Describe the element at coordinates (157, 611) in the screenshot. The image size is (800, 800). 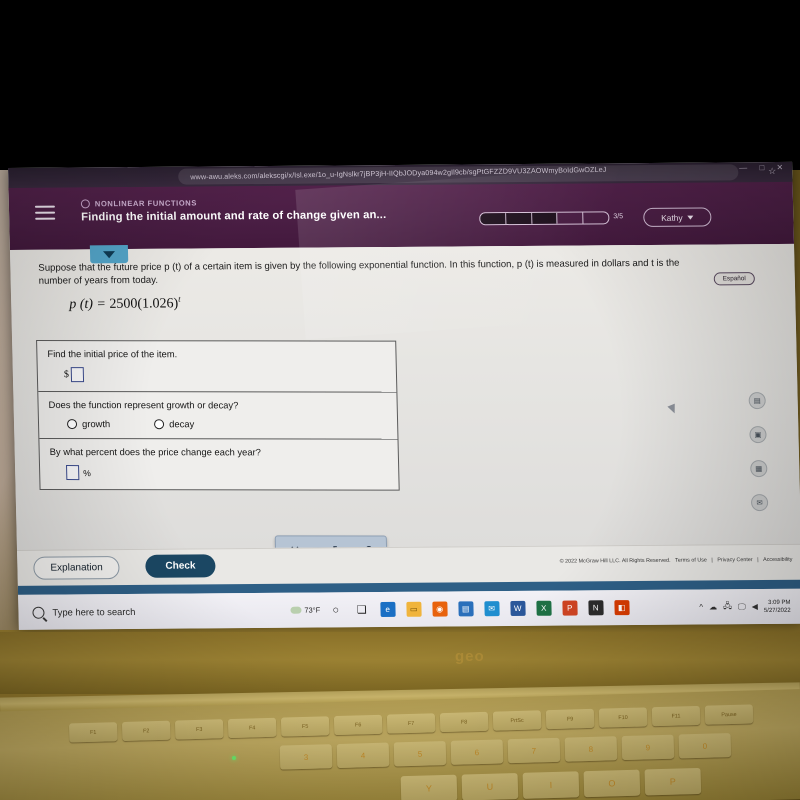
I see `taskbar-search: Type here to search` at that location.